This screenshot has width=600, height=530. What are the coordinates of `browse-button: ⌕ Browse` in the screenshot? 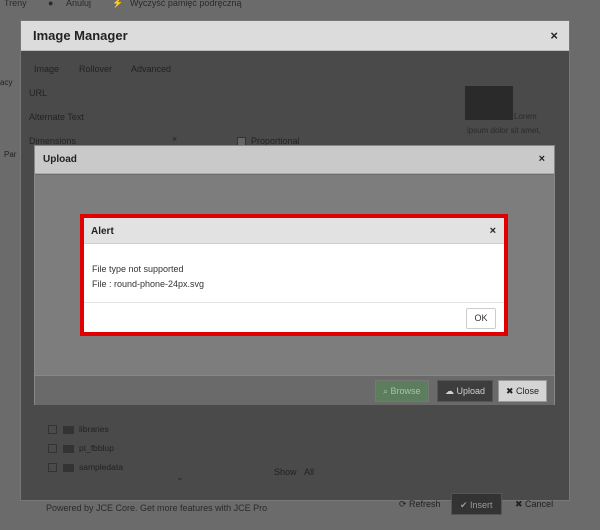 It's located at (402, 391).